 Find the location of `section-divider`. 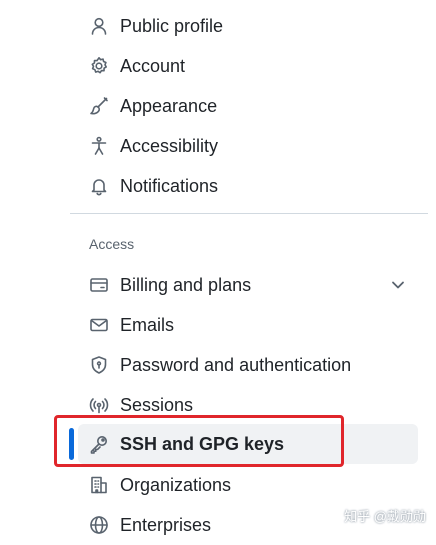

section-divider is located at coordinates (249, 213).